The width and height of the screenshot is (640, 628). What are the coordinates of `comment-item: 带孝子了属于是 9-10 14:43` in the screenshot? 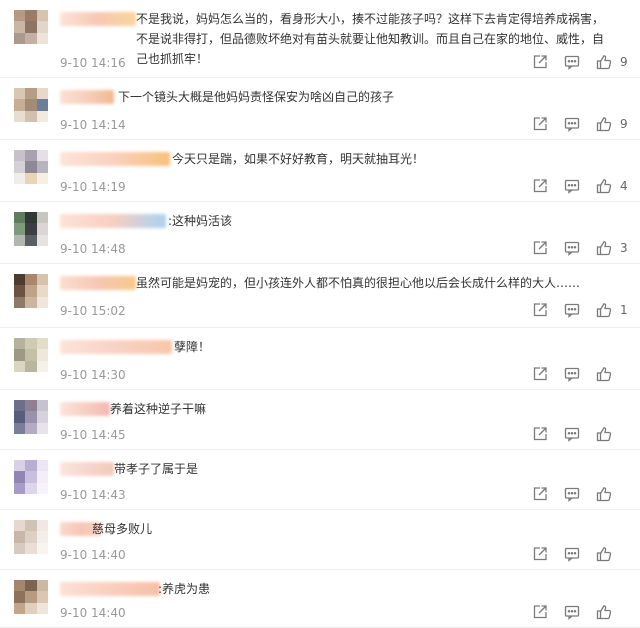 It's located at (320, 480).